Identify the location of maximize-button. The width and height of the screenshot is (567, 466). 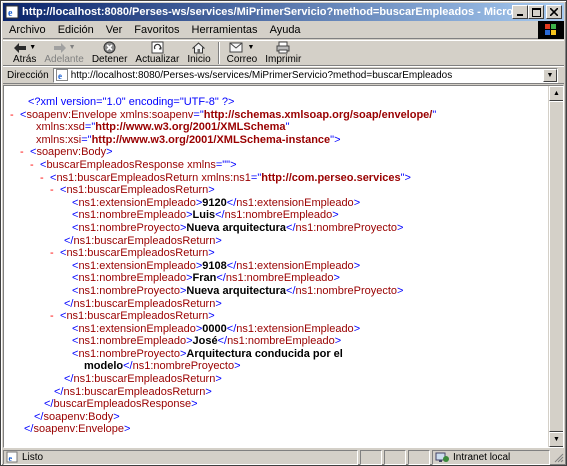
(536, 12).